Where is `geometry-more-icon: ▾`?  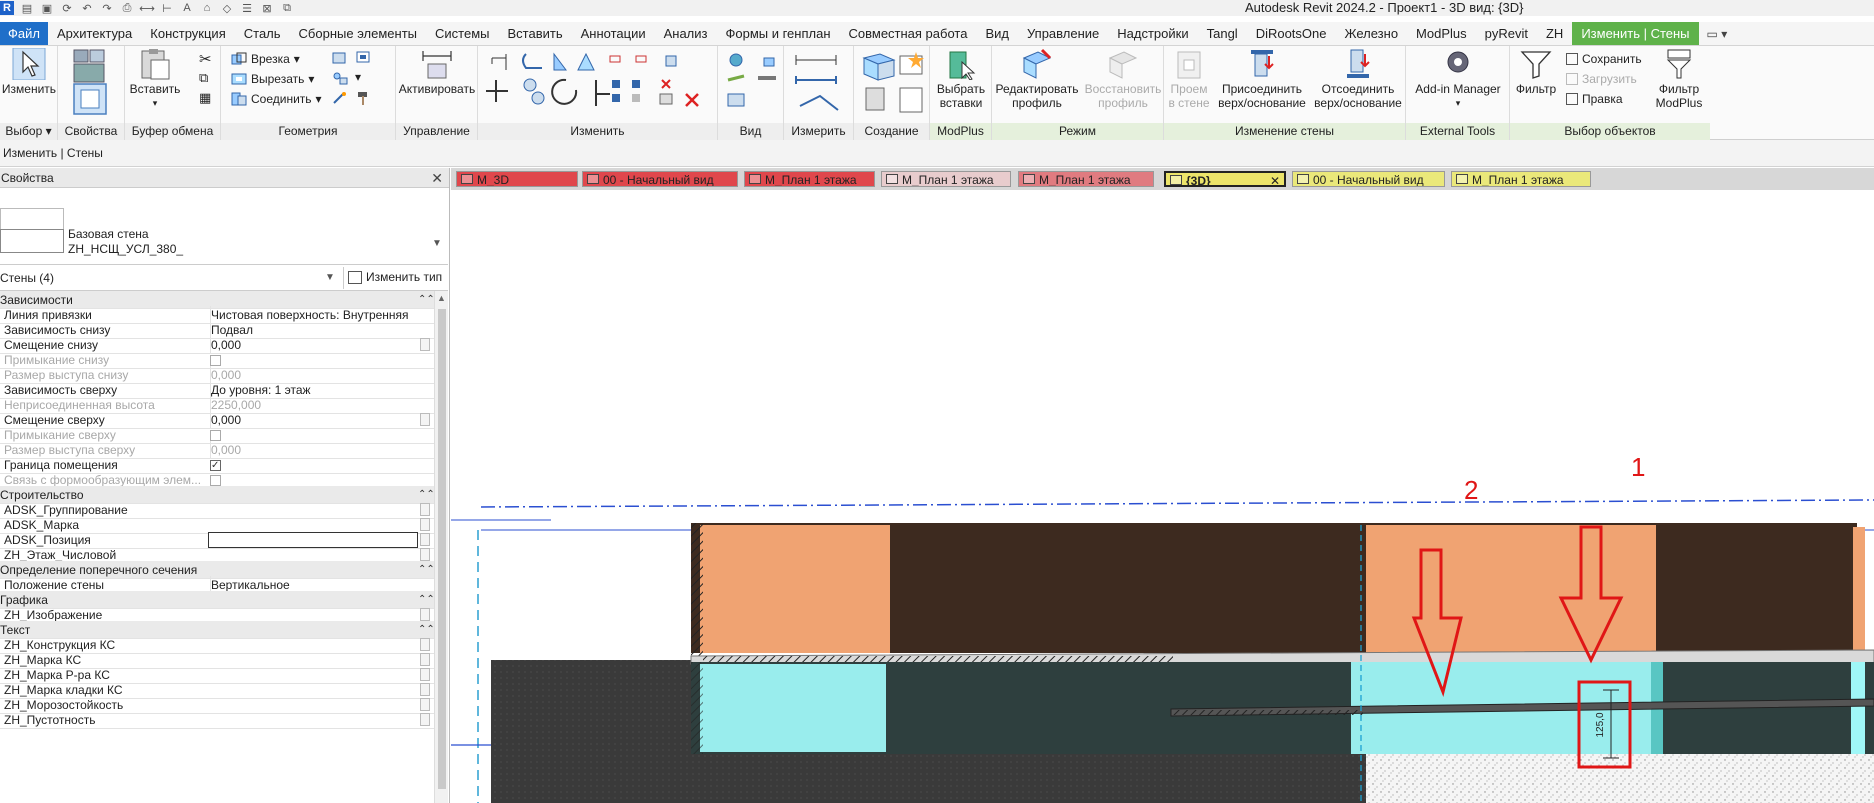 geometry-more-icon: ▾ is located at coordinates (364, 78).